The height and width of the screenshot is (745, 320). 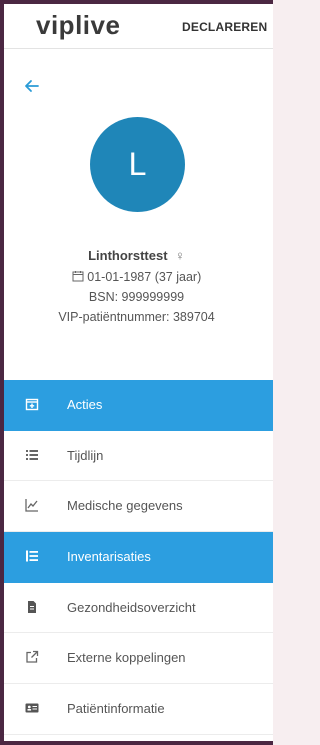 What do you see at coordinates (137, 164) in the screenshot?
I see `patient-avatar: L` at bounding box center [137, 164].